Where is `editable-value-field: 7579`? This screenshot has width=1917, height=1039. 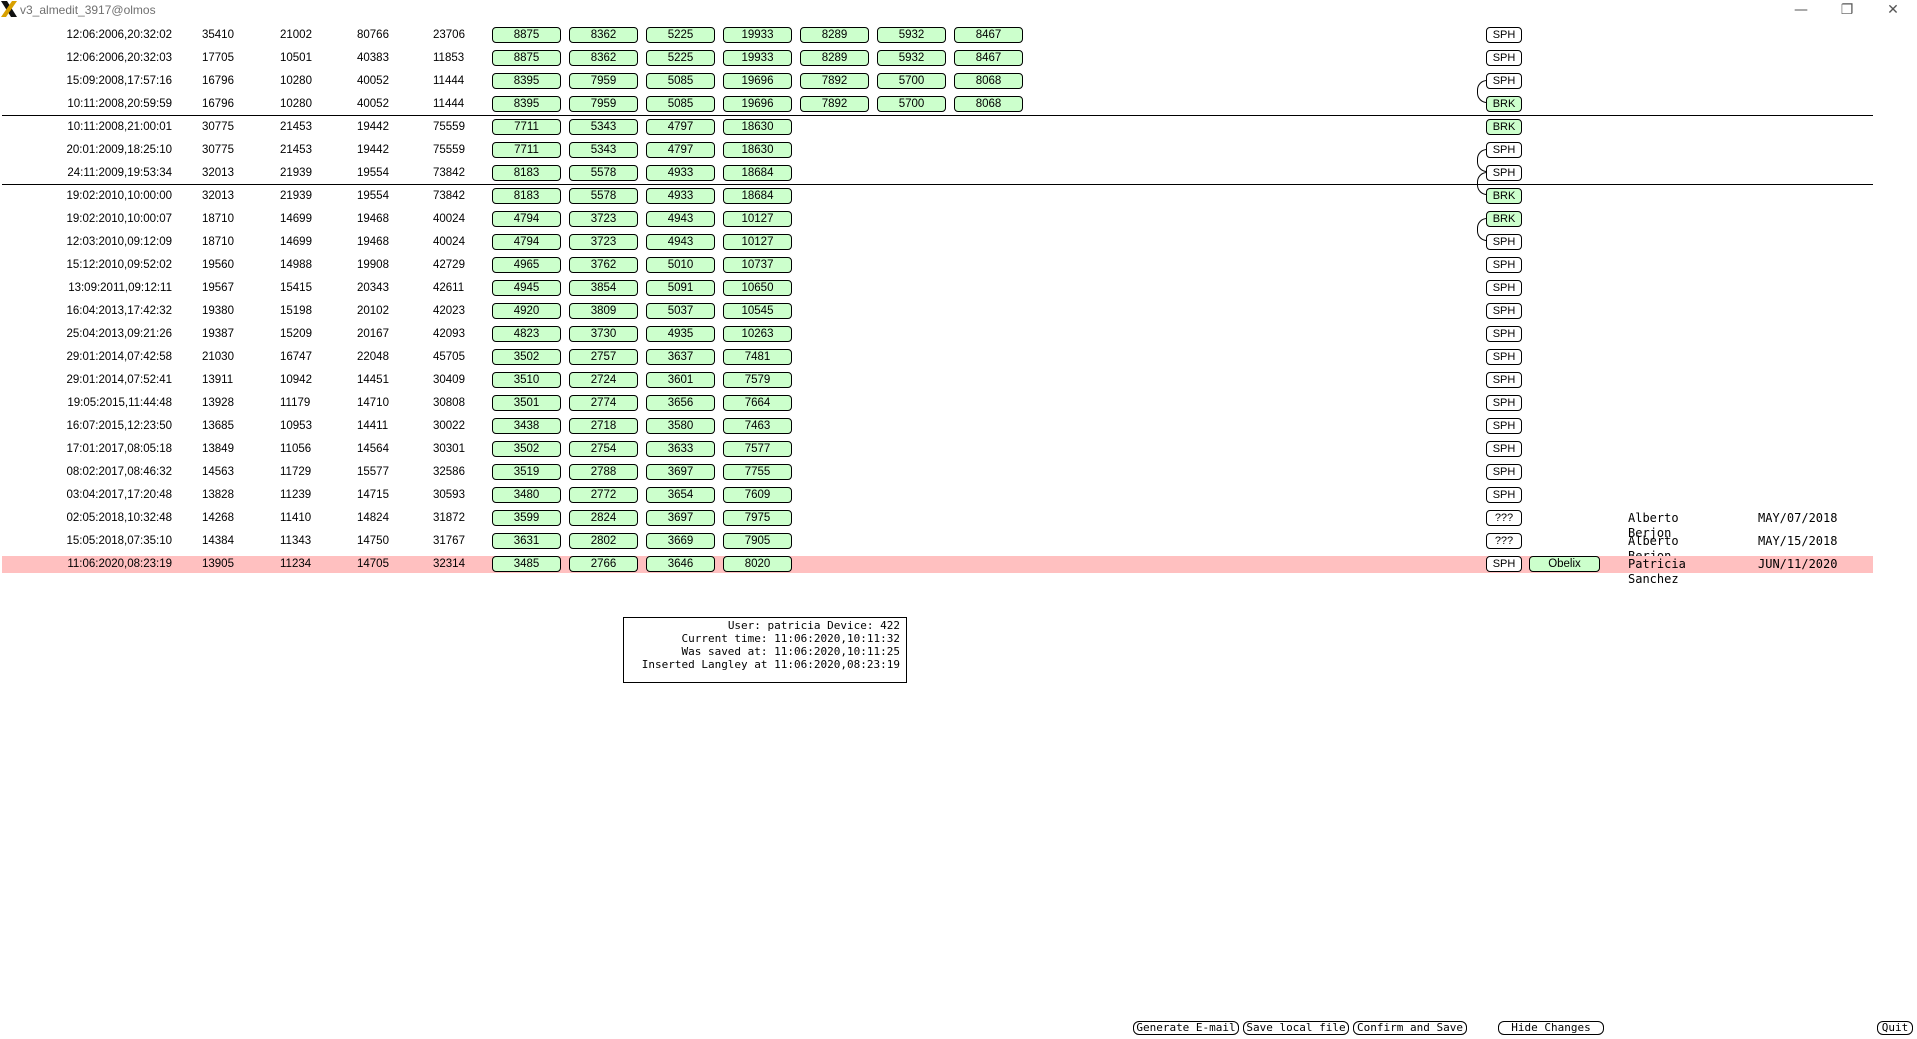
editable-value-field: 7579 is located at coordinates (757, 380).